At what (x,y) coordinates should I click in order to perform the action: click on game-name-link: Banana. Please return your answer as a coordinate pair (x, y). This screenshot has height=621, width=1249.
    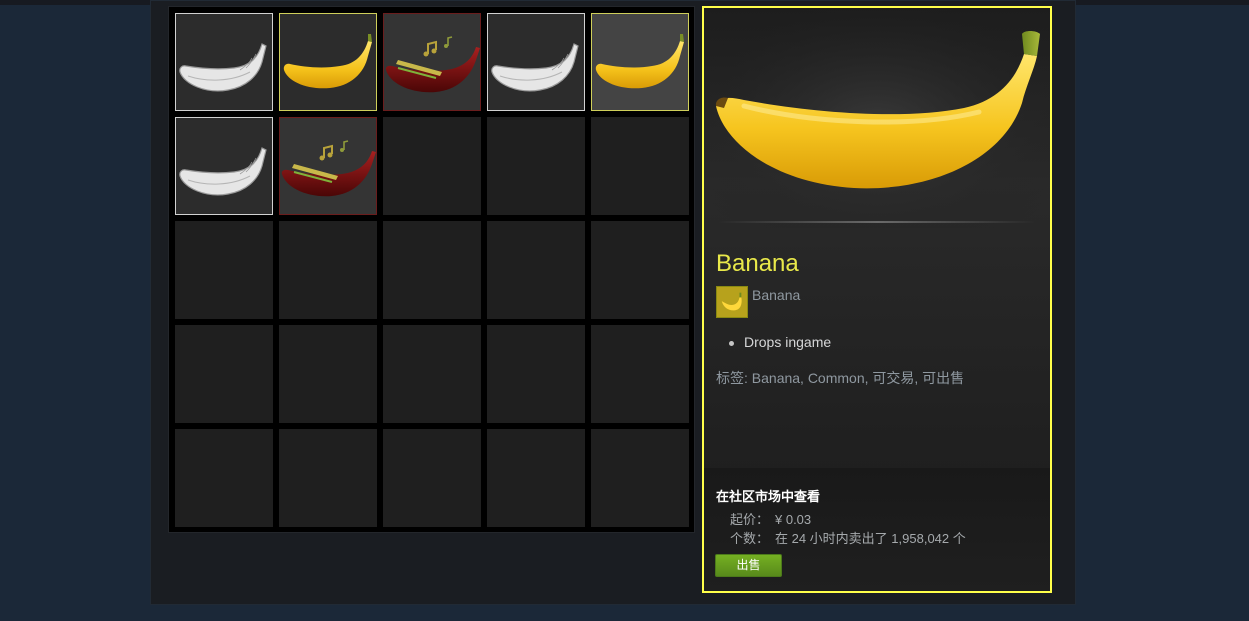
    Looking at the image, I should click on (776, 295).